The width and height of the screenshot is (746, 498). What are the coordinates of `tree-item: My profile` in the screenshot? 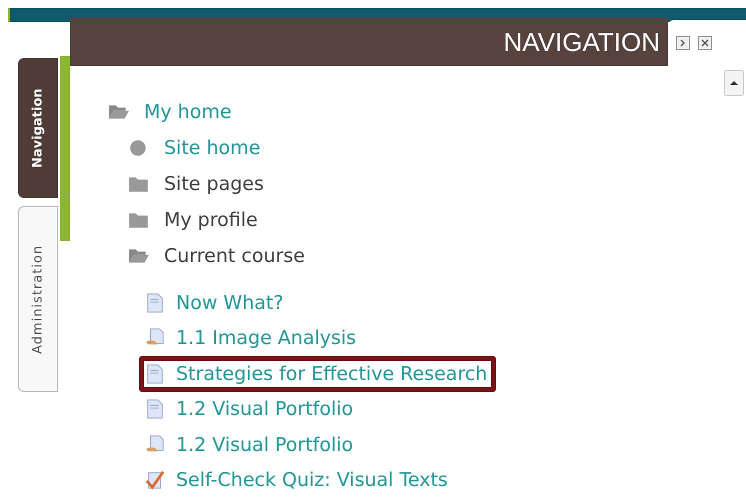 It's located at (211, 220).